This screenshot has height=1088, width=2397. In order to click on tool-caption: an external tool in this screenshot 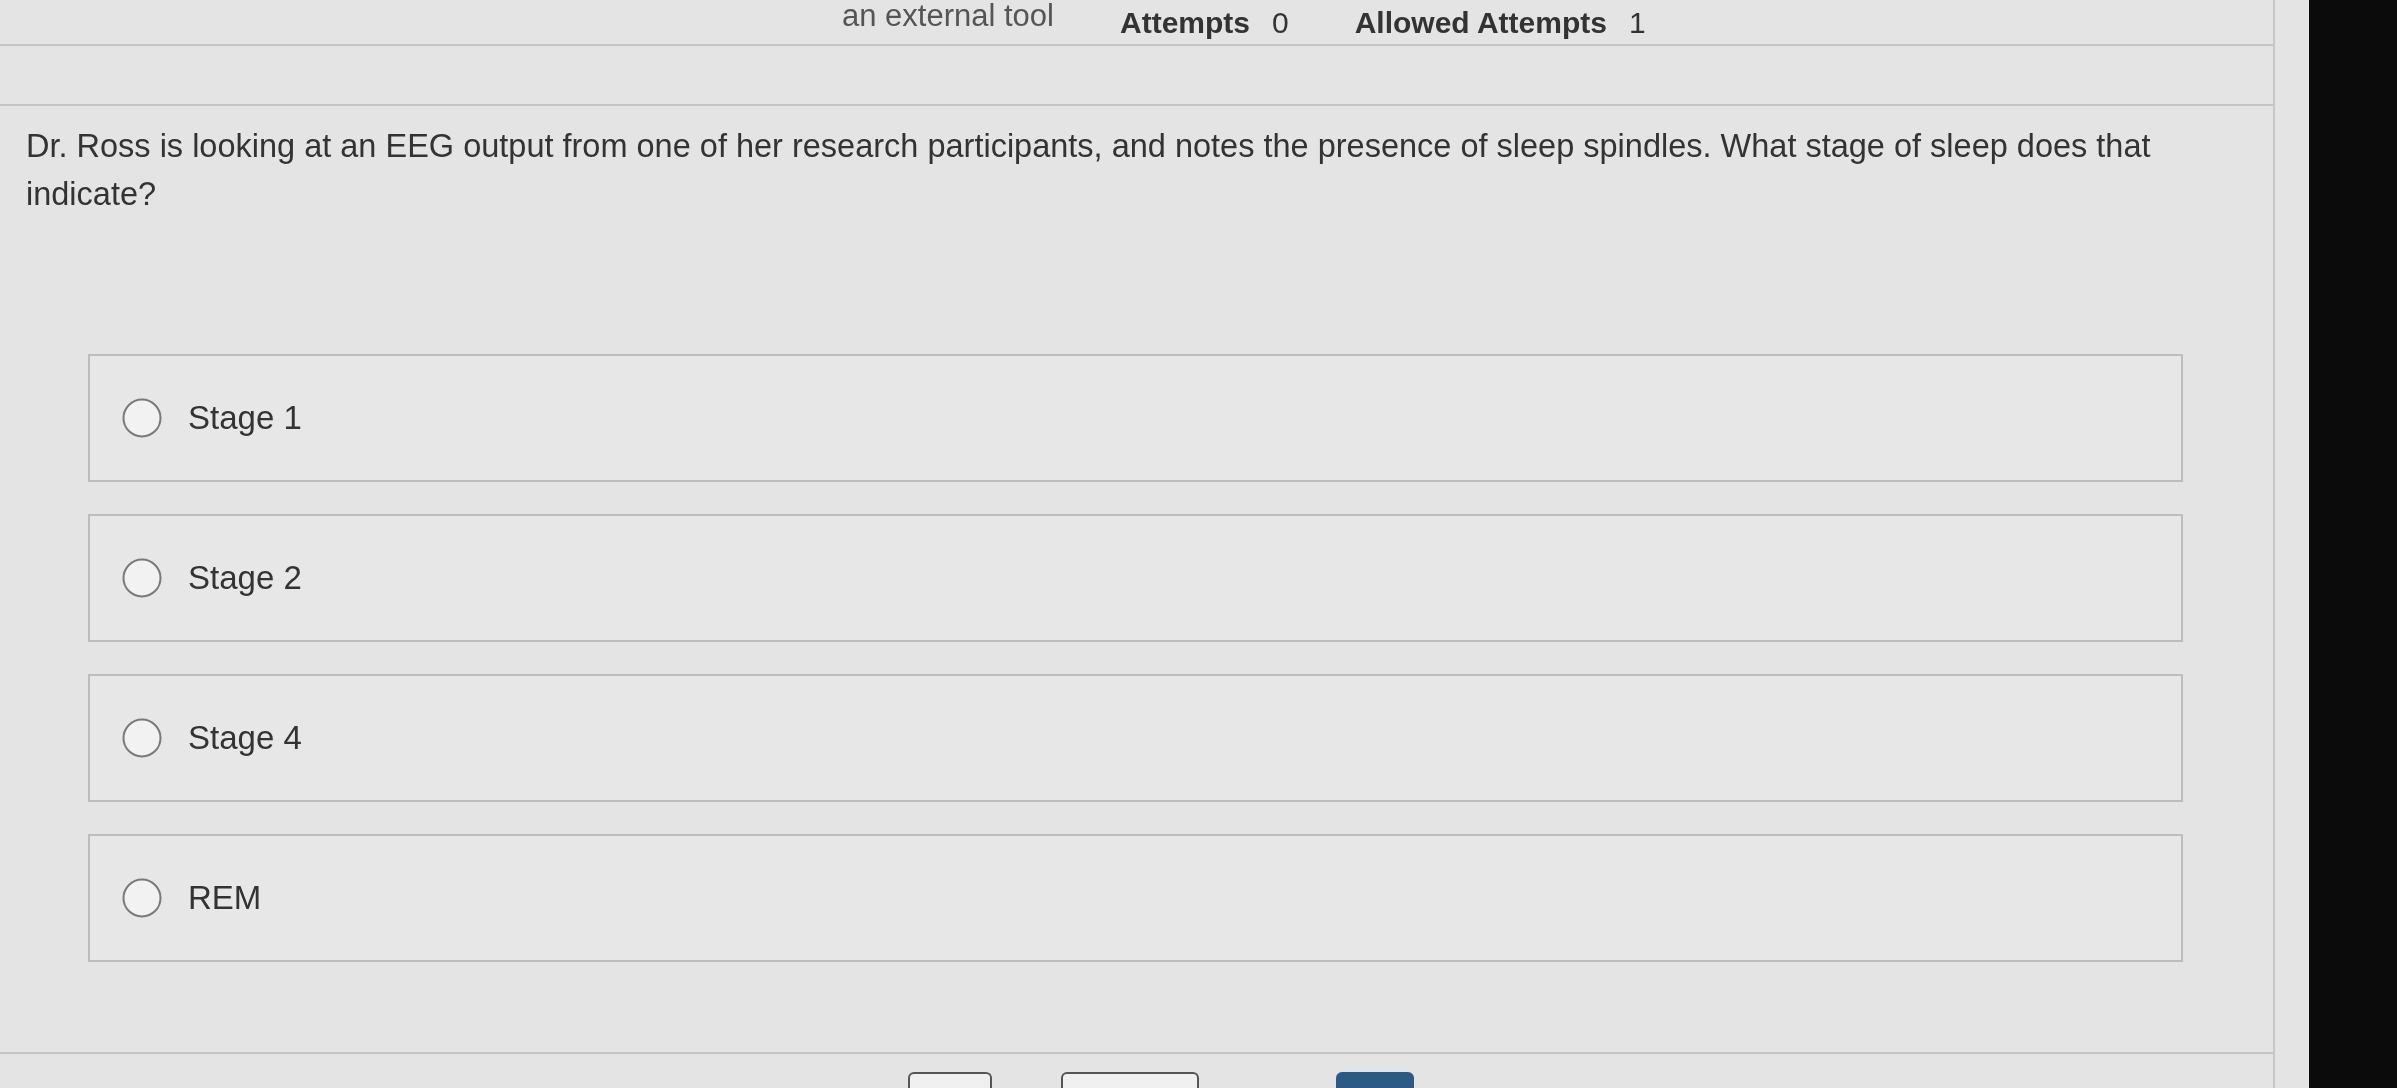, I will do `click(948, 16)`.